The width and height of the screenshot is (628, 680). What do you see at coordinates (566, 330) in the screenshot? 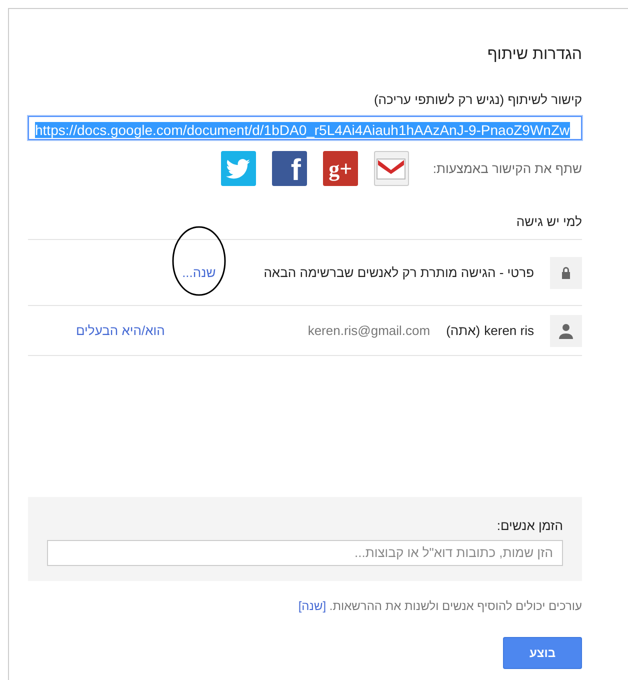
I see `person-icon` at bounding box center [566, 330].